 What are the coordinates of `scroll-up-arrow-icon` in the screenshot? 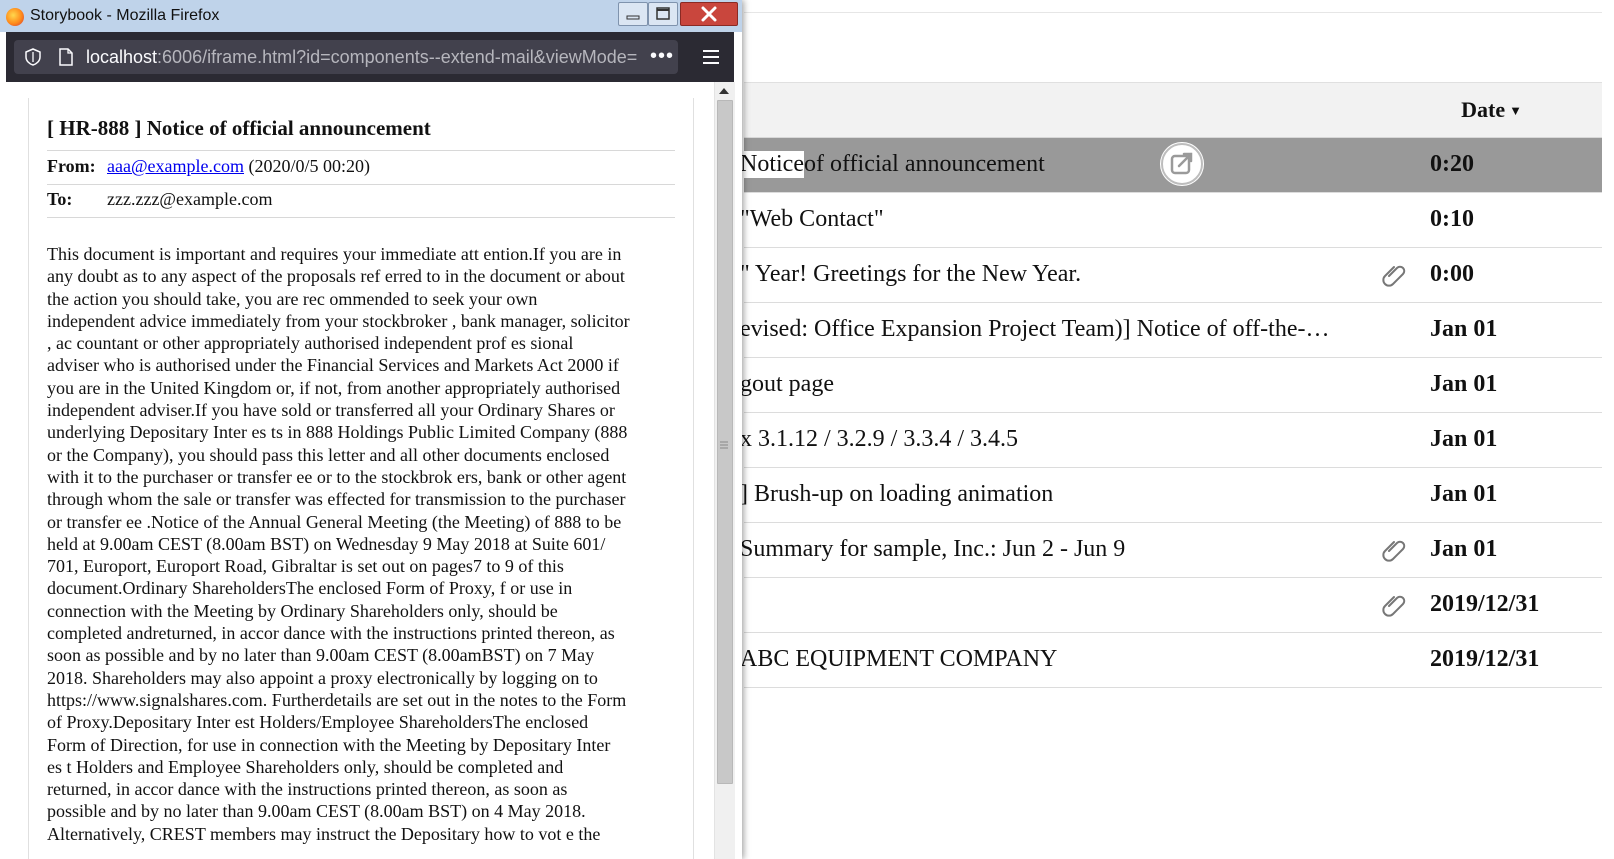 It's located at (724, 91).